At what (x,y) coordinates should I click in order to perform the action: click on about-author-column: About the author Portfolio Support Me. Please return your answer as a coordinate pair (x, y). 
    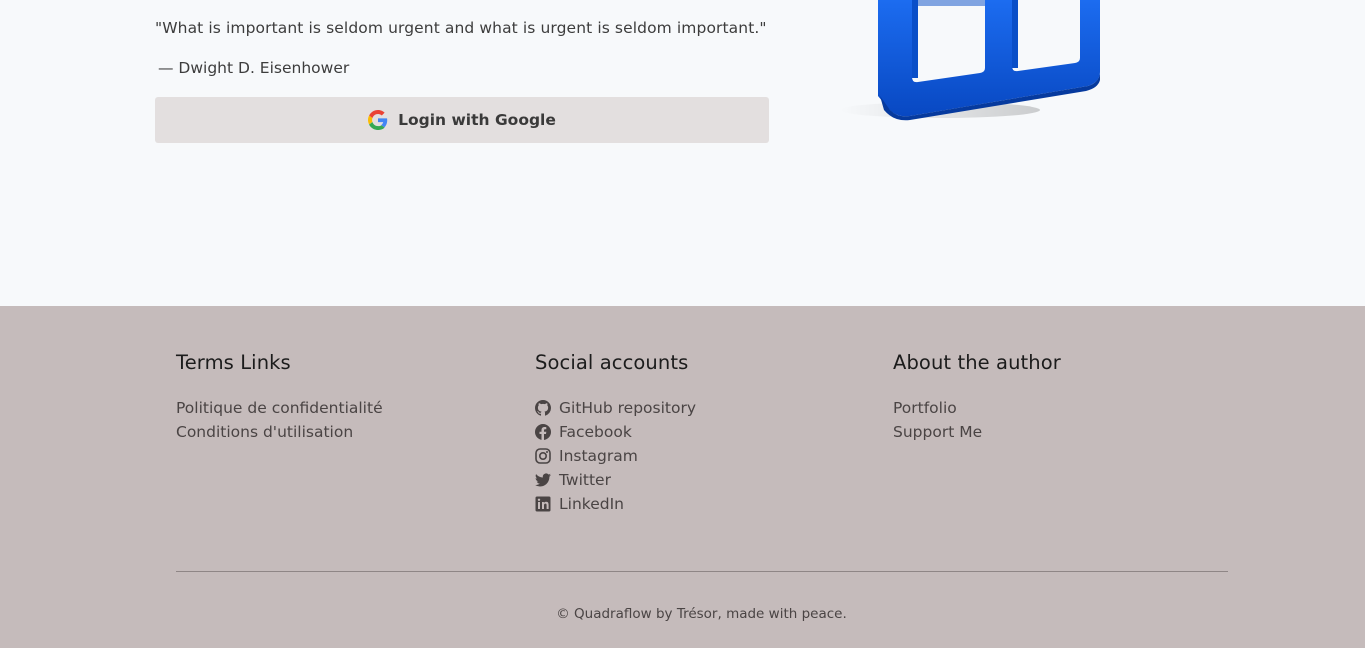
    Looking at the image, I should click on (977, 397).